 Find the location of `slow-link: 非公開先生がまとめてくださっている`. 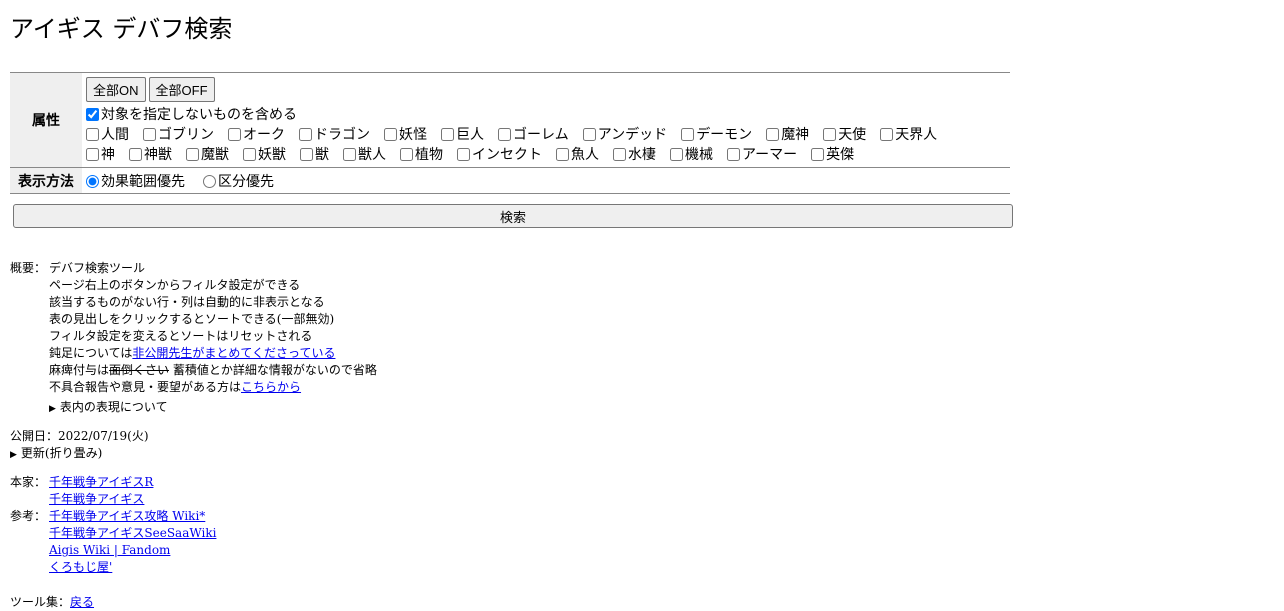

slow-link: 非公開先生がまとめてくださっている is located at coordinates (233, 353).